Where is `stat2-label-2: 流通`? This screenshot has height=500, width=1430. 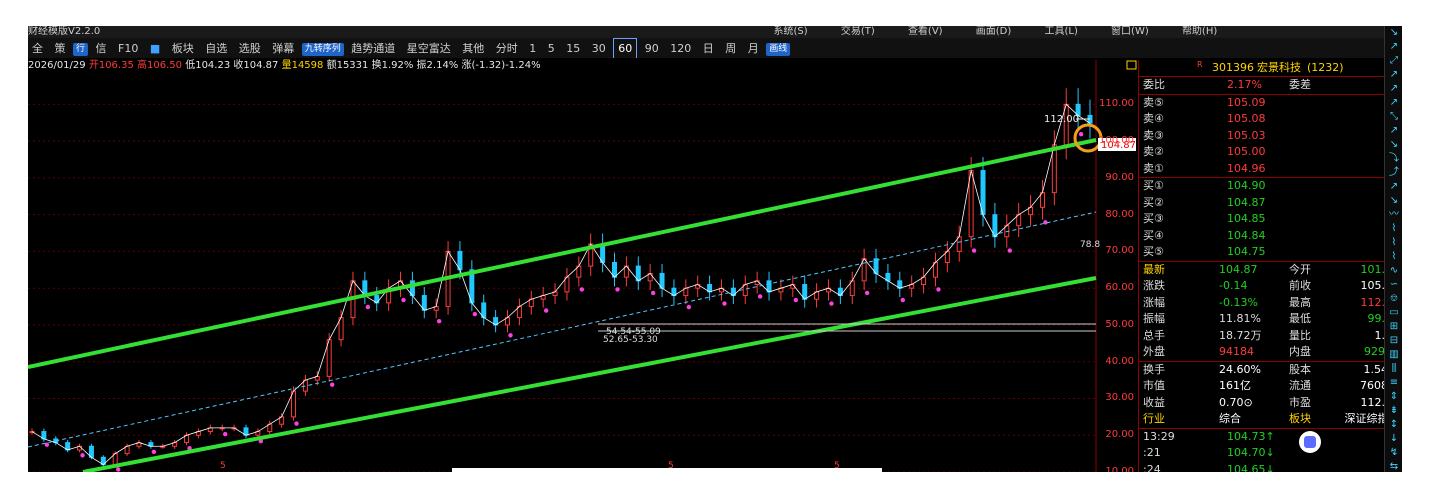 stat2-label-2: 流通 is located at coordinates (1300, 385).